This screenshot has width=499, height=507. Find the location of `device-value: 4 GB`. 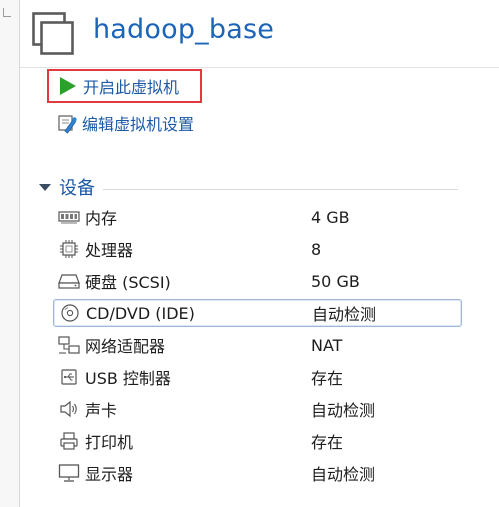

device-value: 4 GB is located at coordinates (330, 217).